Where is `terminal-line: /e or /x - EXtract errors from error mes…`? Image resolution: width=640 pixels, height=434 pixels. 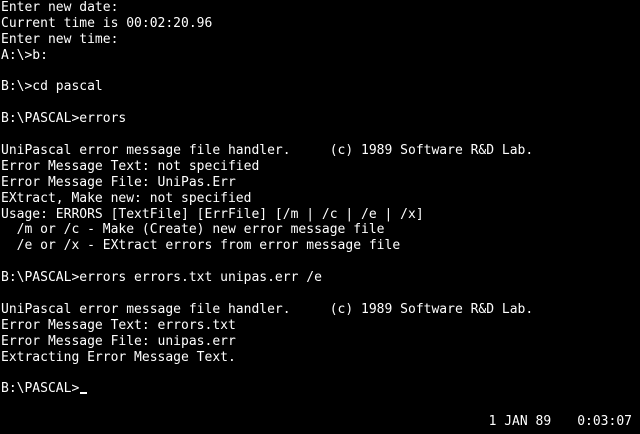
terminal-line: /e or /x - EXtract errors from error mes… is located at coordinates (201, 246).